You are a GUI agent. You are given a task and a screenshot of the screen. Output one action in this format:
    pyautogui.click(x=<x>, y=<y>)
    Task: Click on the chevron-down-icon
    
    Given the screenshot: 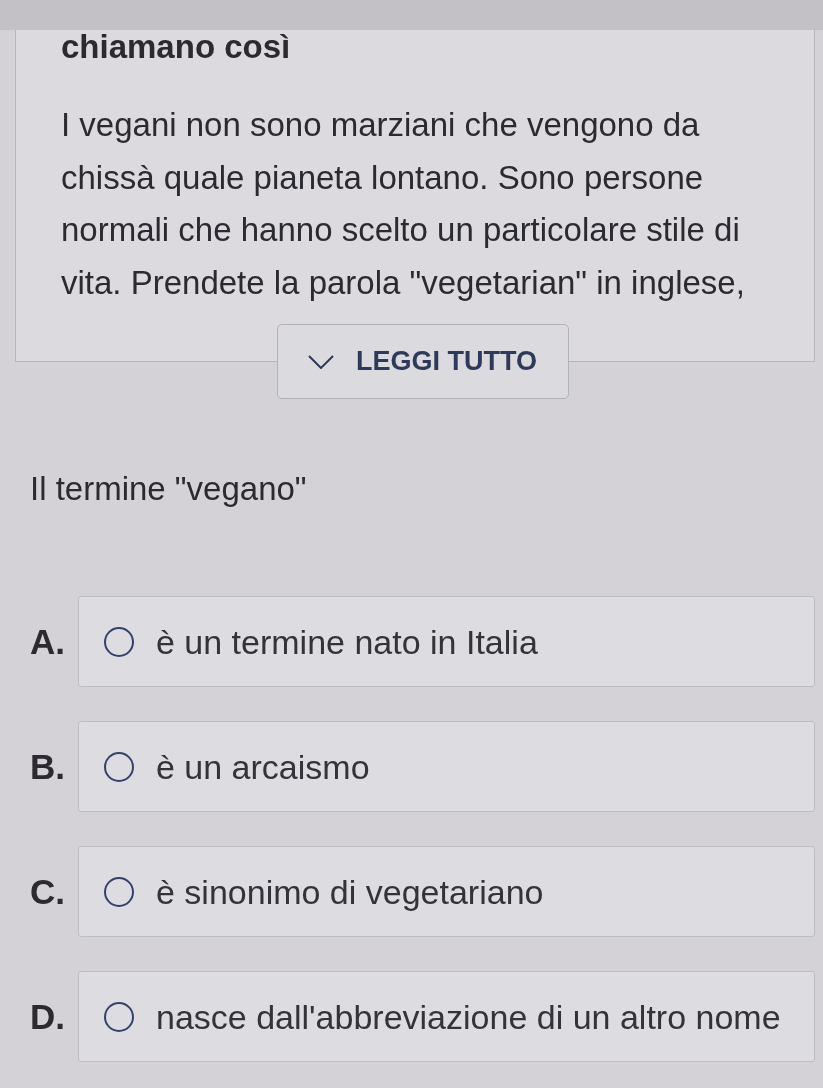 What is the action you would take?
    pyautogui.click(x=321, y=361)
    